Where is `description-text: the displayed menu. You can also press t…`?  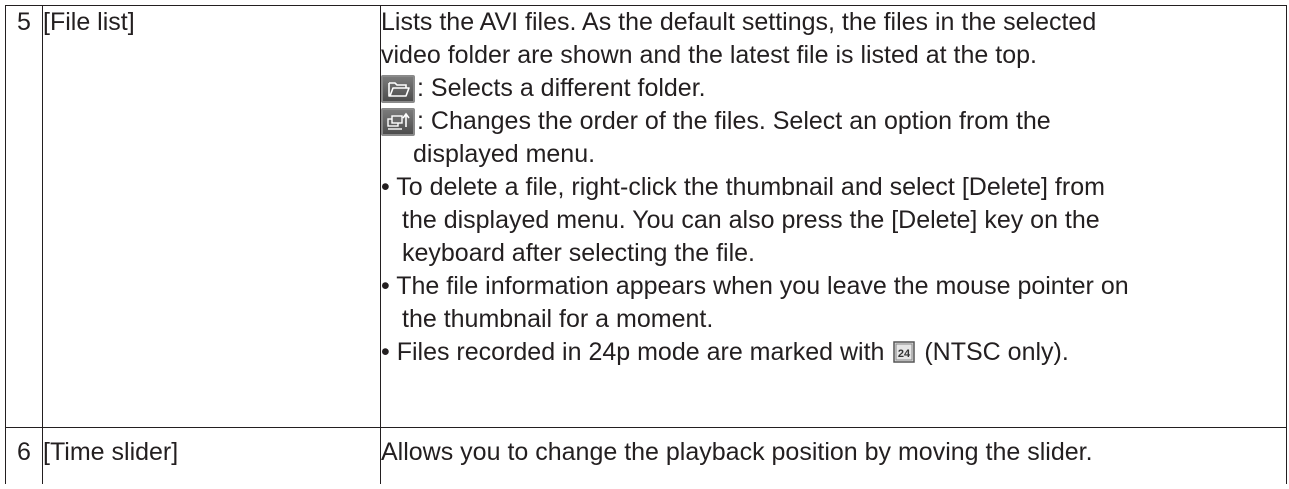 description-text: the displayed menu. You can also press t… is located at coordinates (751, 220).